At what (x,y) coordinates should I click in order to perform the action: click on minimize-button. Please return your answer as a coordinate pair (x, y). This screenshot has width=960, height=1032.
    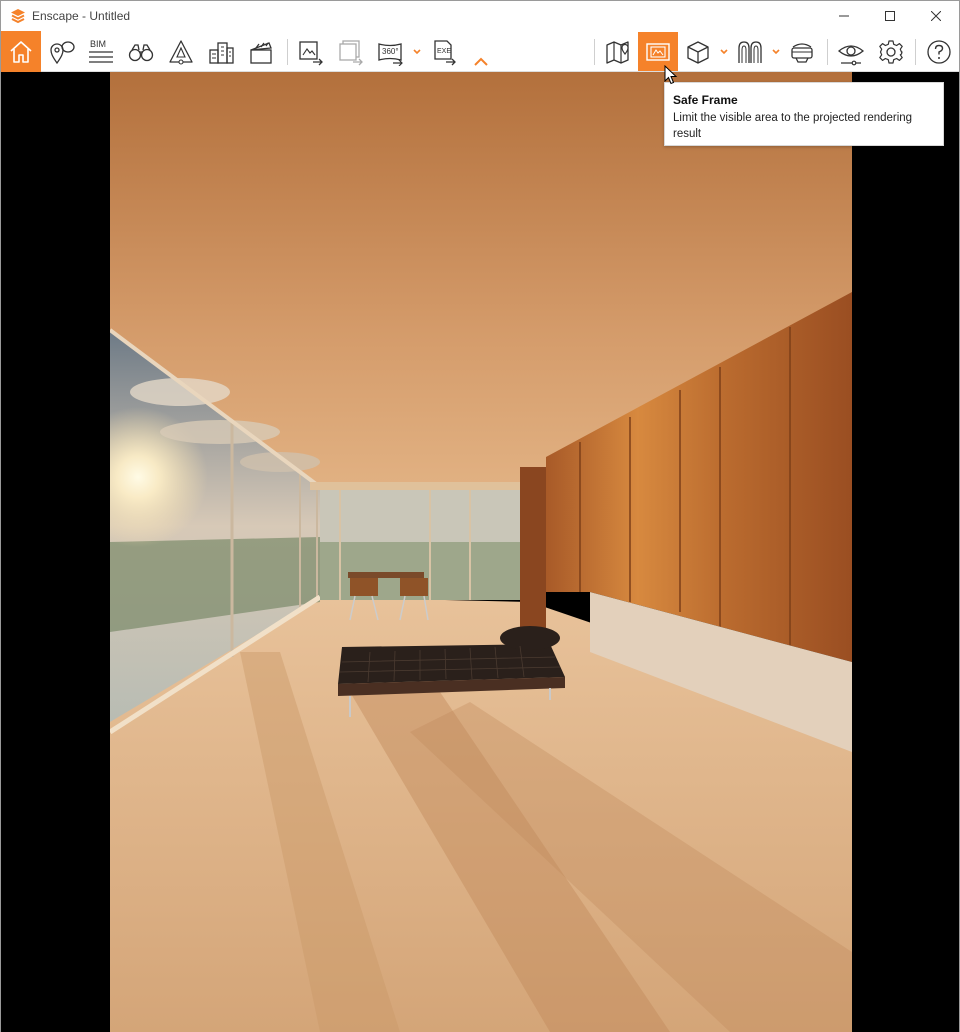
    Looking at the image, I should click on (844, 16).